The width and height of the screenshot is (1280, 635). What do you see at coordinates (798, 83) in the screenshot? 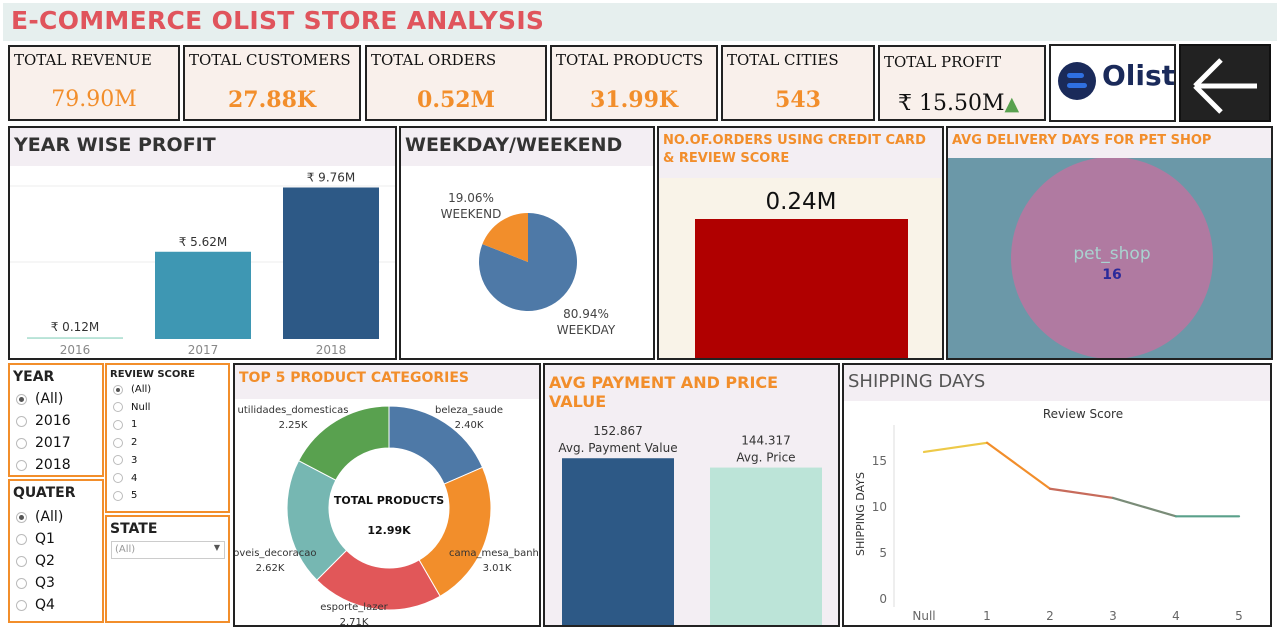
I see `kpi-total-cities: TOTAL CITIES 543` at bounding box center [798, 83].